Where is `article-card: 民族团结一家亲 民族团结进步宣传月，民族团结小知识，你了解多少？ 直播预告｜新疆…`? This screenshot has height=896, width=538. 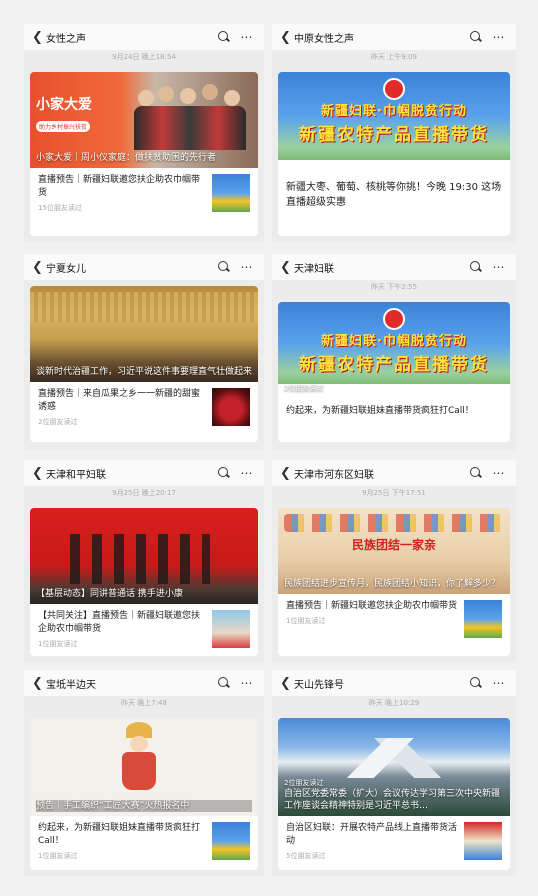
article-card: 民族团结一家亲 民族团结进步宣传月，民族团结小知识，你了解多少？ 直播预告｜新疆… is located at coordinates (394, 582).